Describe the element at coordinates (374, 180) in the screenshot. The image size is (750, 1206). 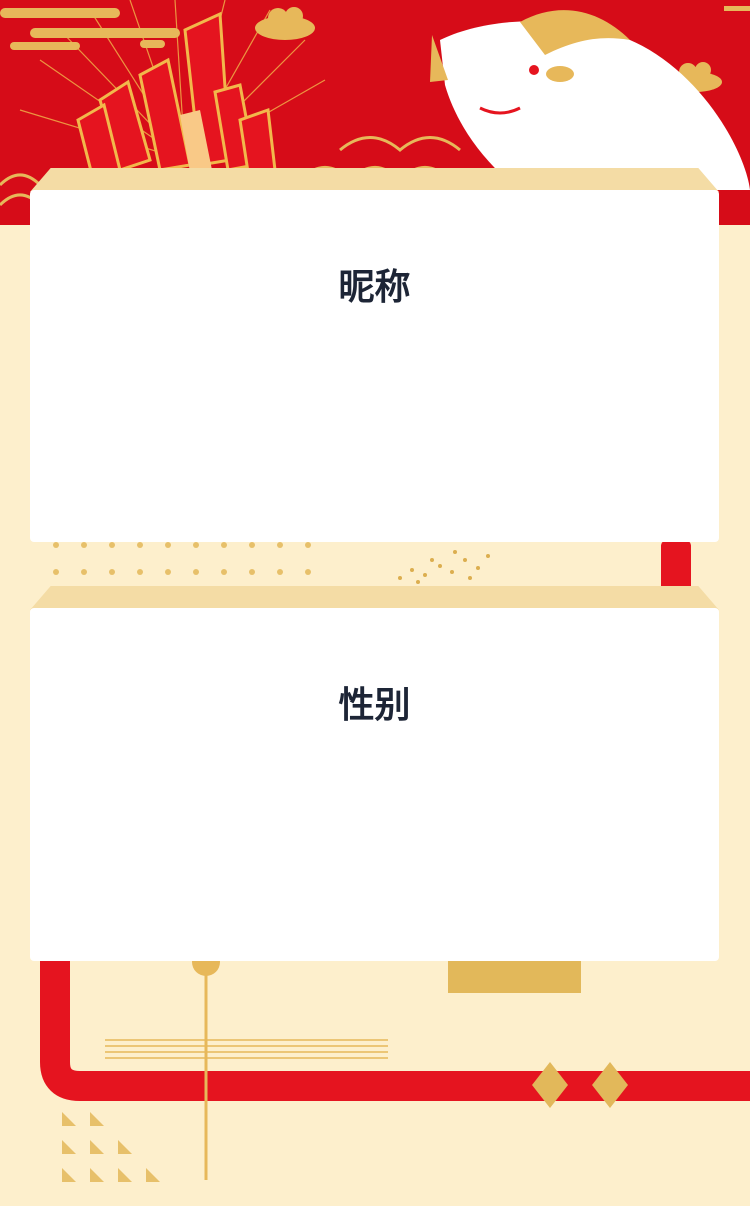
I see `nickname-card-top-edge` at that location.